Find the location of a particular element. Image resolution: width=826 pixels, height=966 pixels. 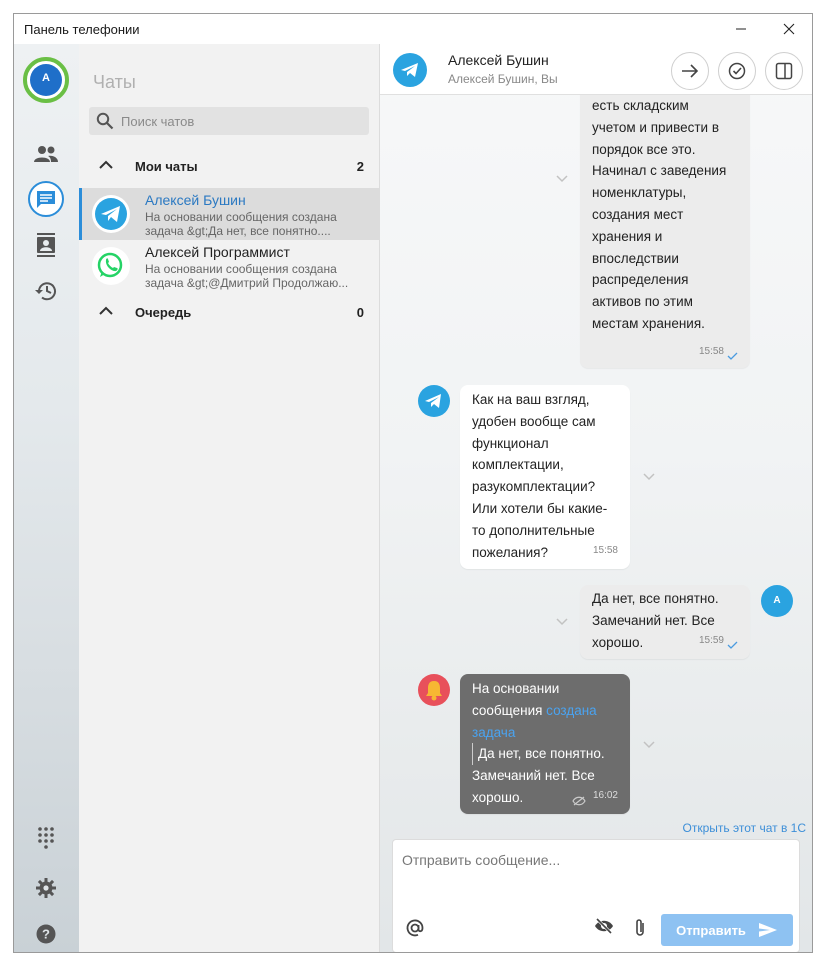

my-avatar: А is located at coordinates (777, 601).